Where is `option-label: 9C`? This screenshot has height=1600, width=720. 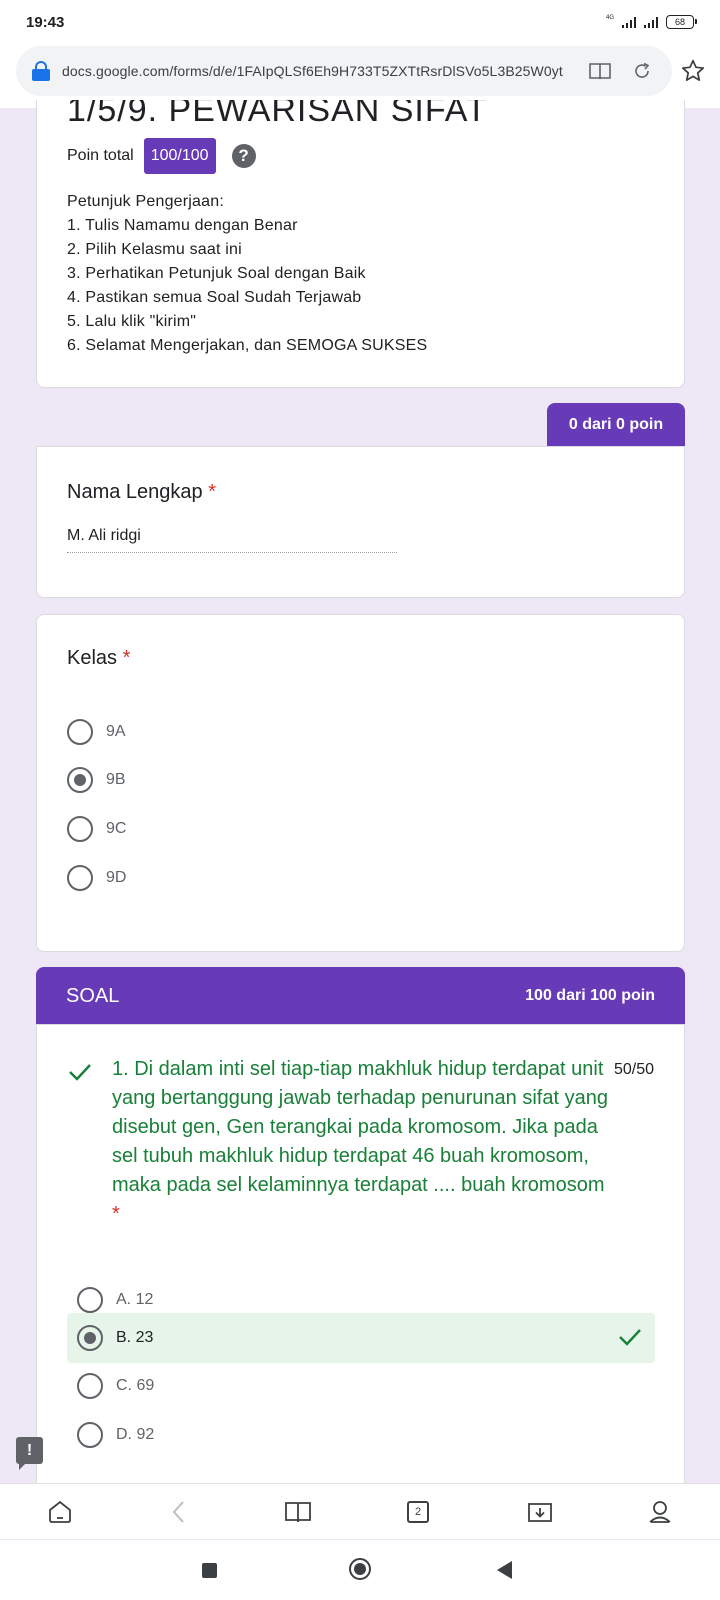 option-label: 9C is located at coordinates (116, 828).